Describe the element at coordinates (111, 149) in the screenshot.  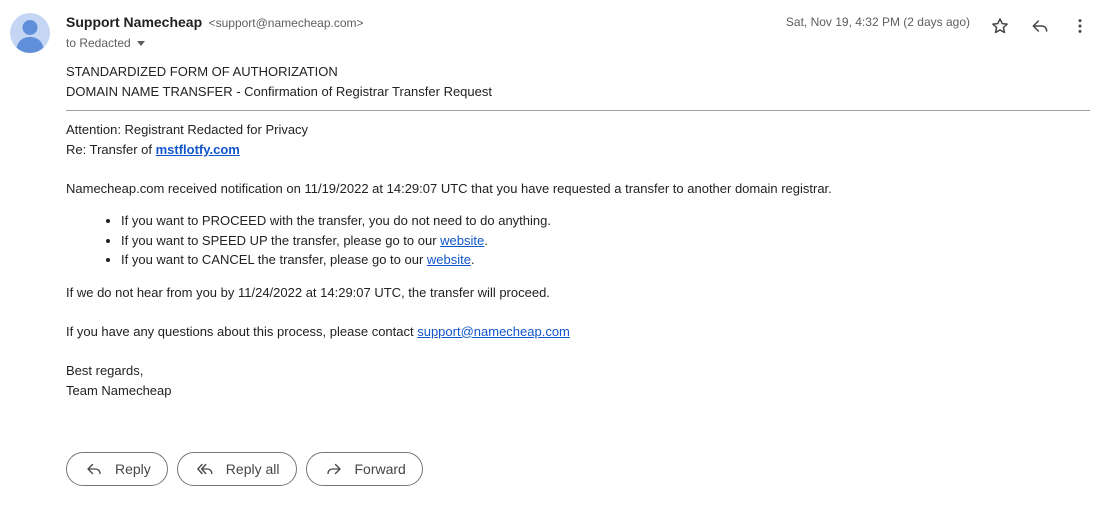
I see `re-prefix: Re: Transfer of` at that location.